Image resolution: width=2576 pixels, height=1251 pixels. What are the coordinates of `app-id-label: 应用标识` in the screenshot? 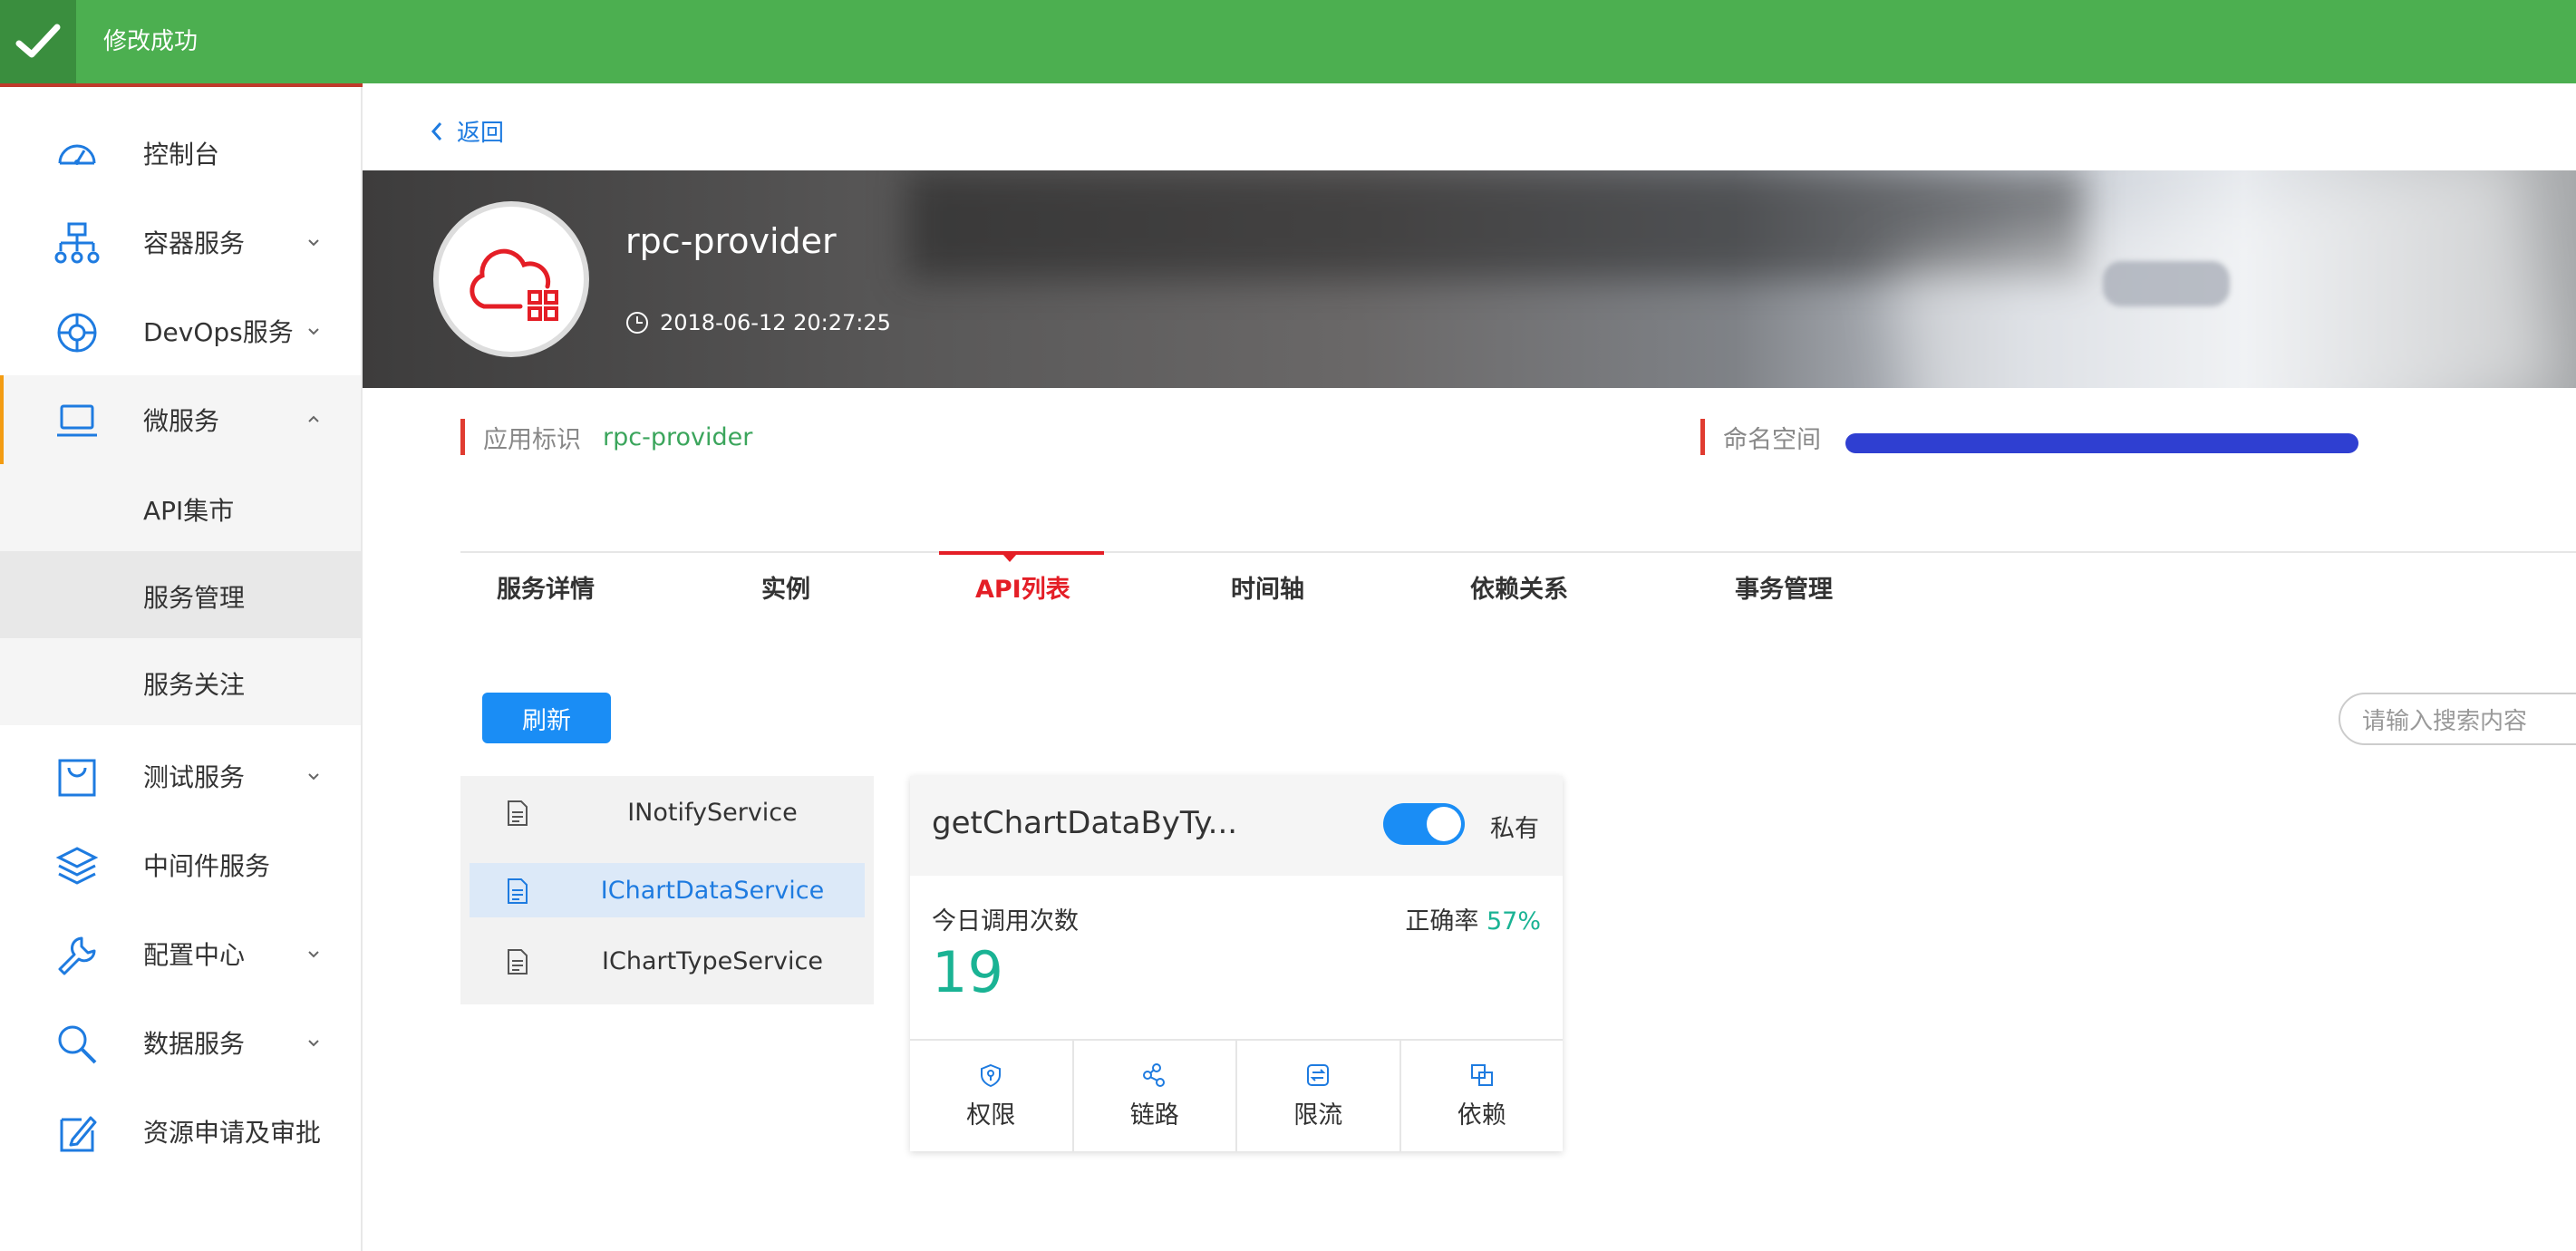 It's located at (532, 439).